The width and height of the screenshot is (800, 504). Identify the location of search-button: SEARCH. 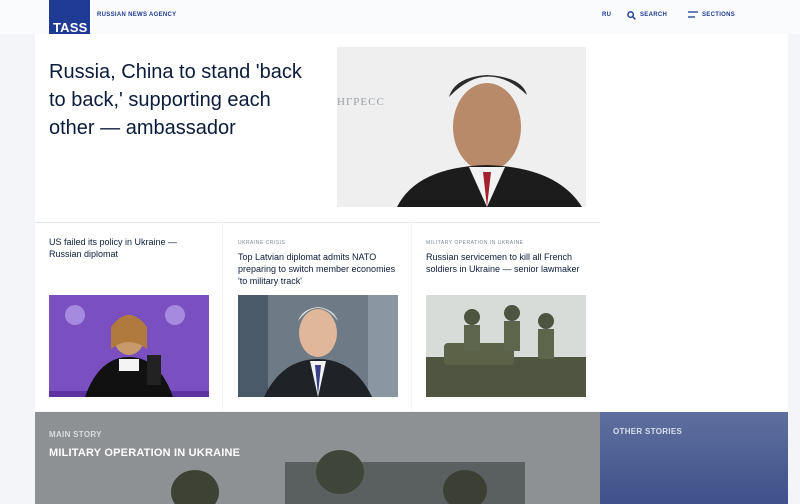
(647, 15).